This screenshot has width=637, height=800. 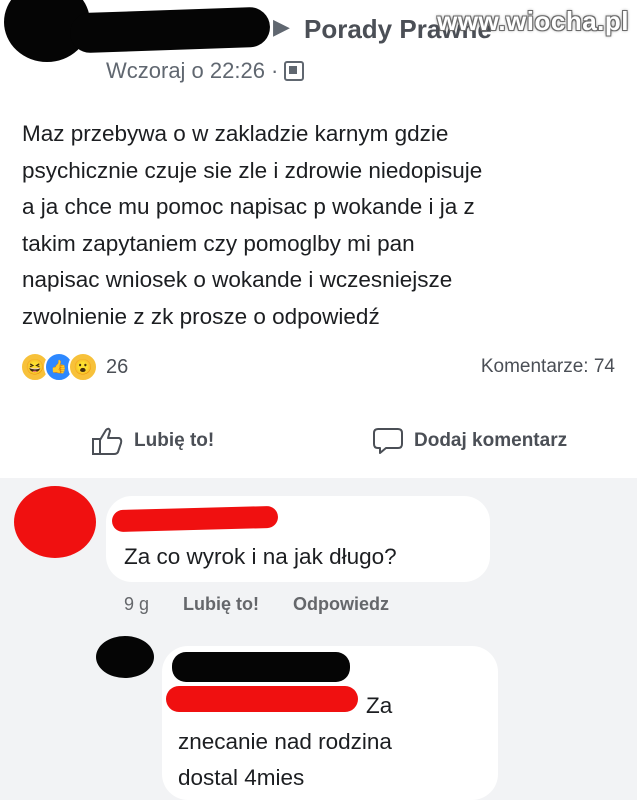 What do you see at coordinates (201, 316) in the screenshot?
I see `post-body-line: zwolnienie z zk prosze o odpowiedź` at bounding box center [201, 316].